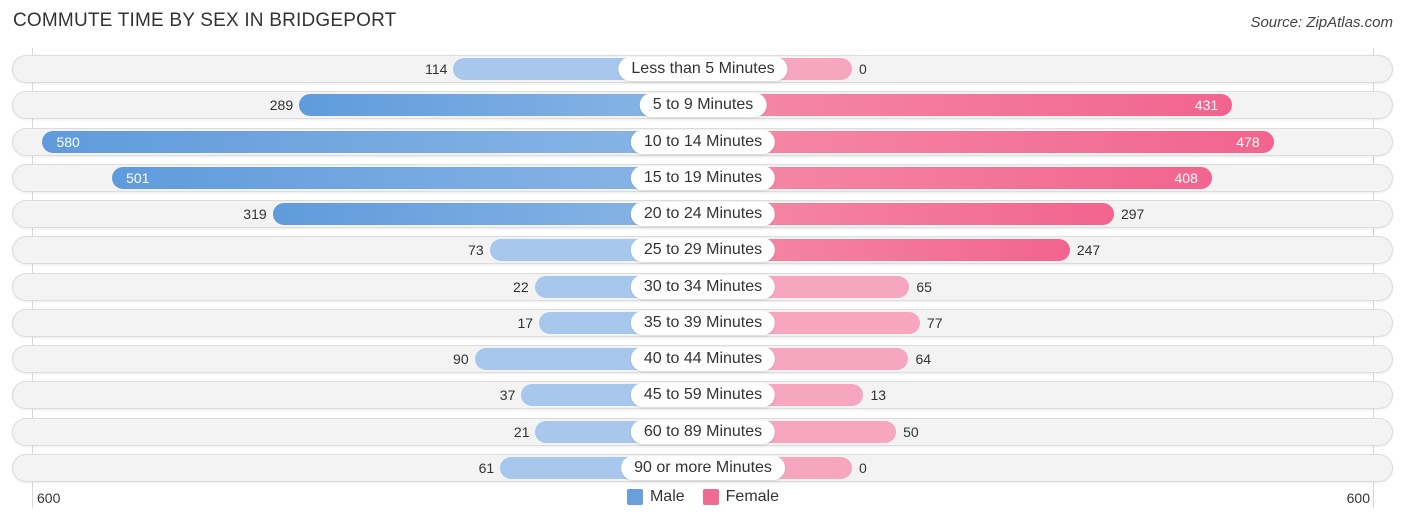  Describe the element at coordinates (703, 105) in the screenshot. I see `category-label: 5 to 9 Minutes` at that location.